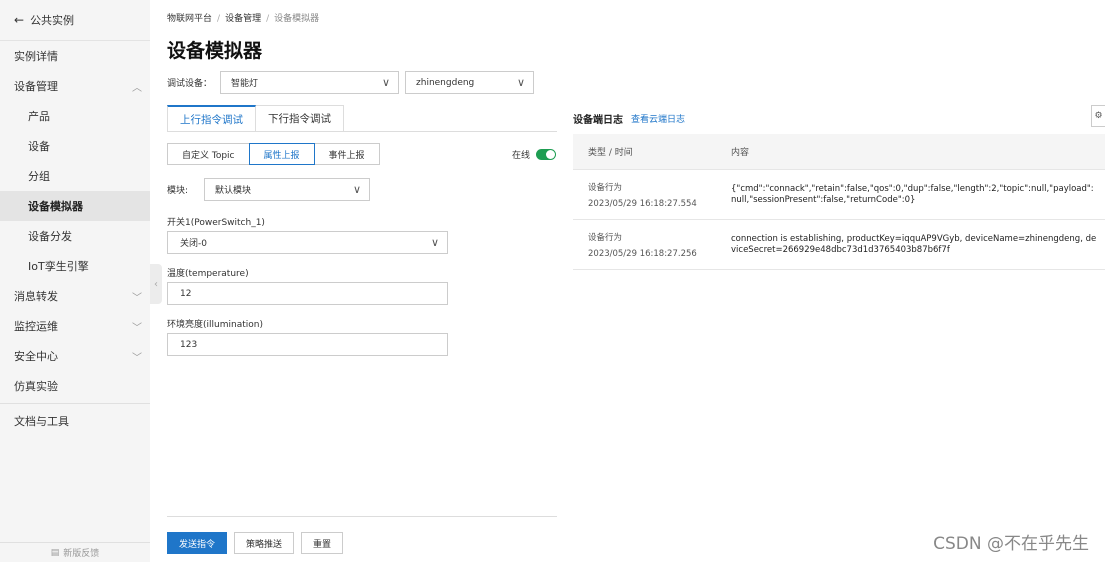 The width and height of the screenshot is (1105, 562). I want to click on debug-tabs: 上行指令调试 下行指令调试, so click(255, 118).